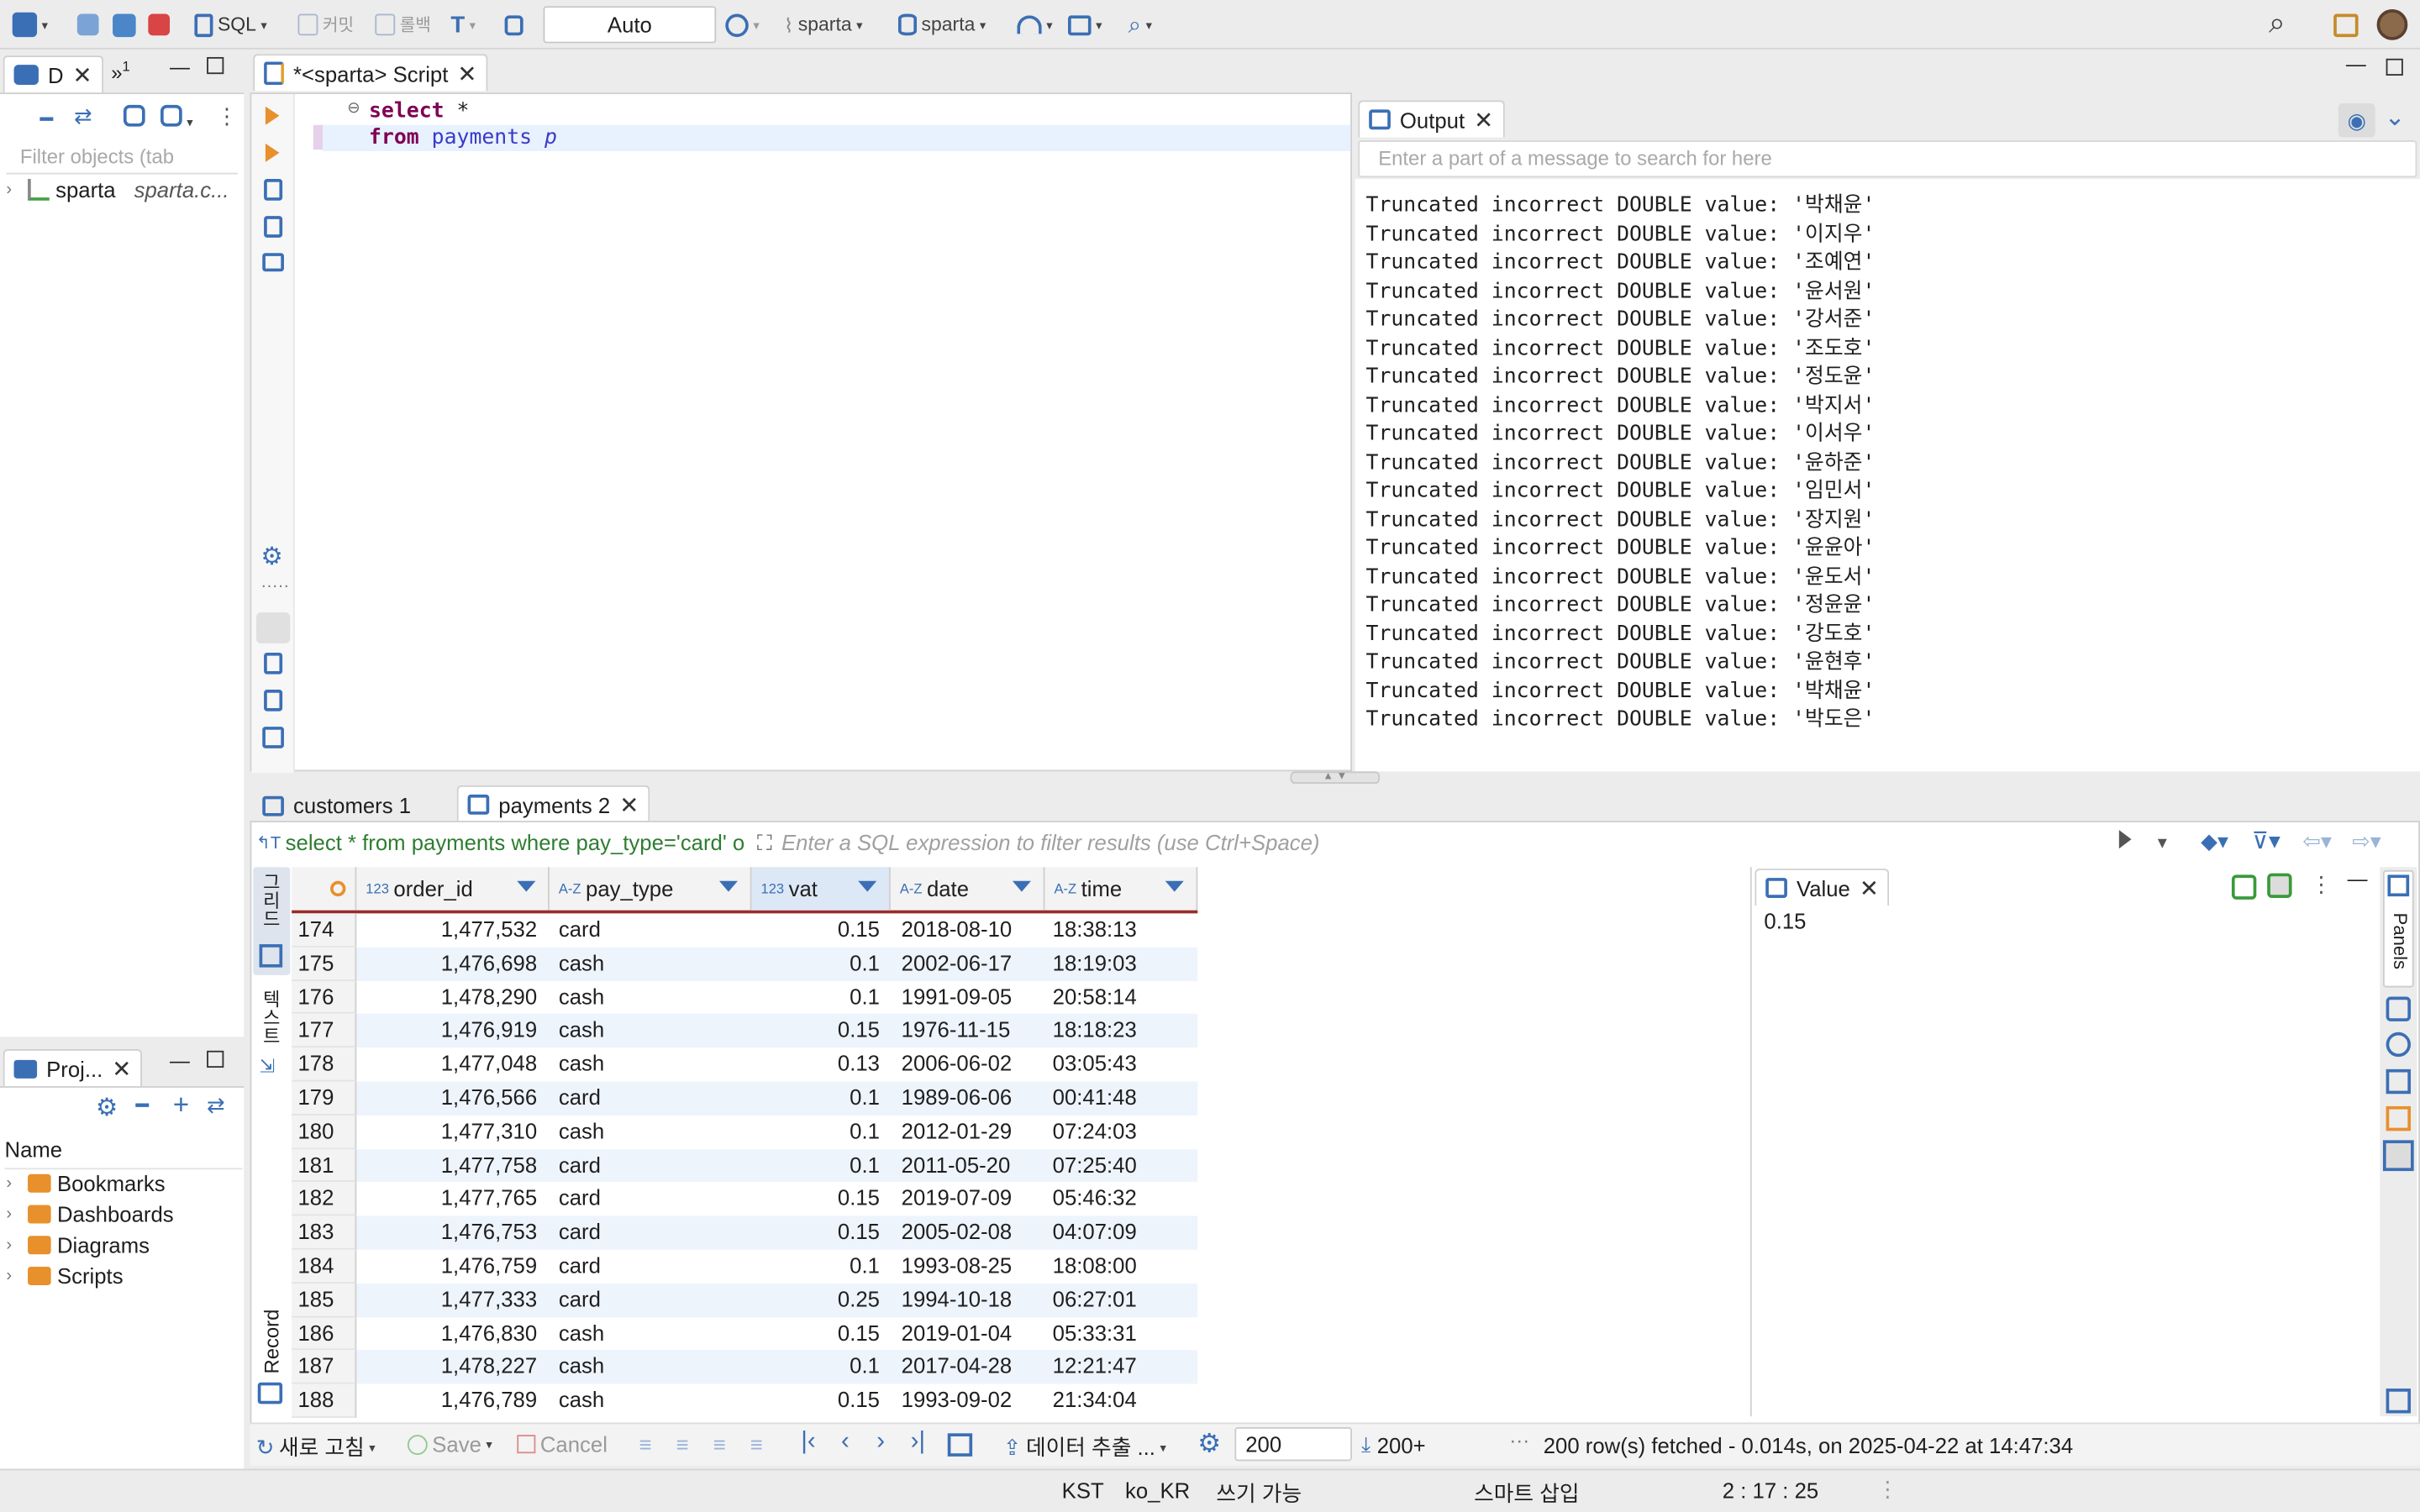 This screenshot has width=2420, height=1512. What do you see at coordinates (960, 1445) in the screenshot?
I see `fit-icon` at bounding box center [960, 1445].